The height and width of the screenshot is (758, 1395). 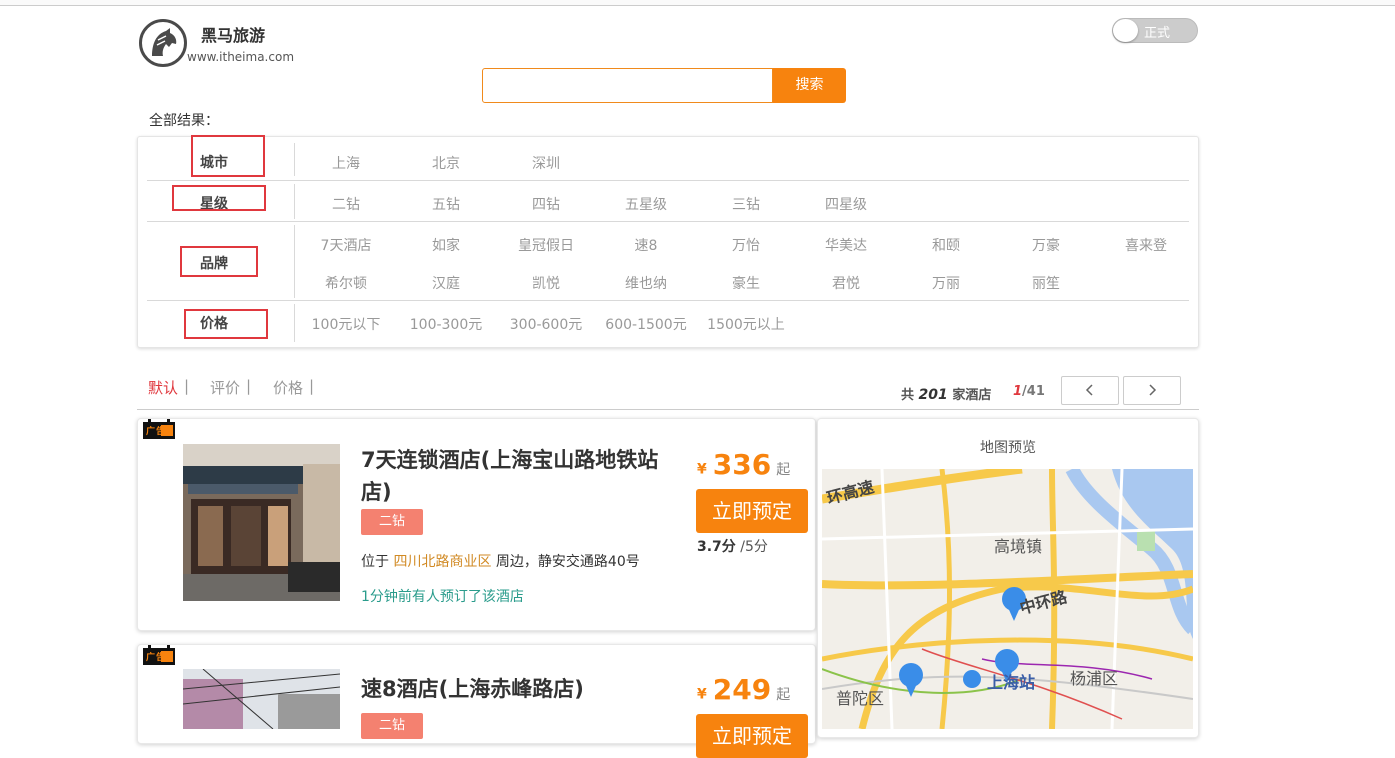 I want to click on filter-option-brand: 维也纳, so click(x=646, y=283).